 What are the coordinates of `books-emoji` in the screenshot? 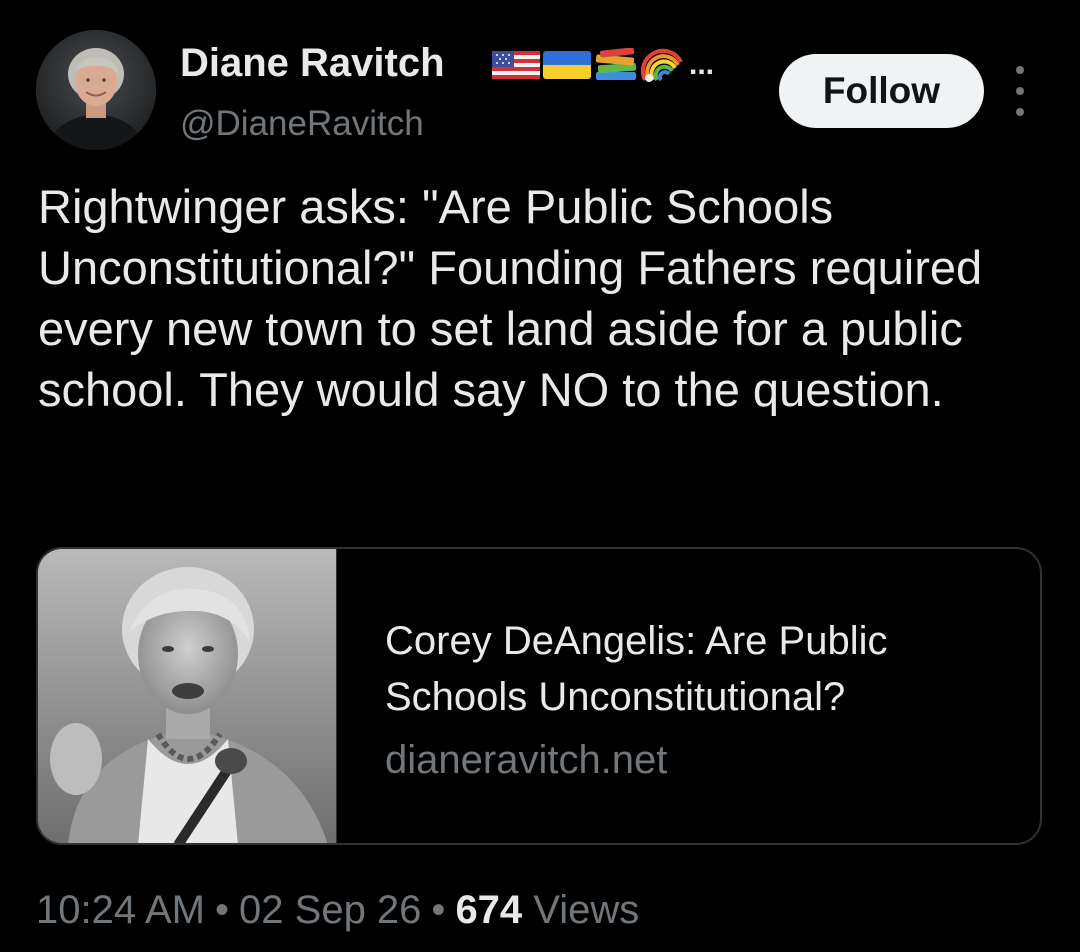 It's located at (616, 64).